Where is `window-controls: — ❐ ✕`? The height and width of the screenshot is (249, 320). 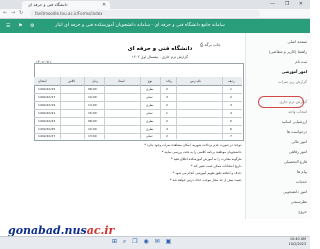 window-controls: — ❐ ✕ is located at coordinates (288, 4).